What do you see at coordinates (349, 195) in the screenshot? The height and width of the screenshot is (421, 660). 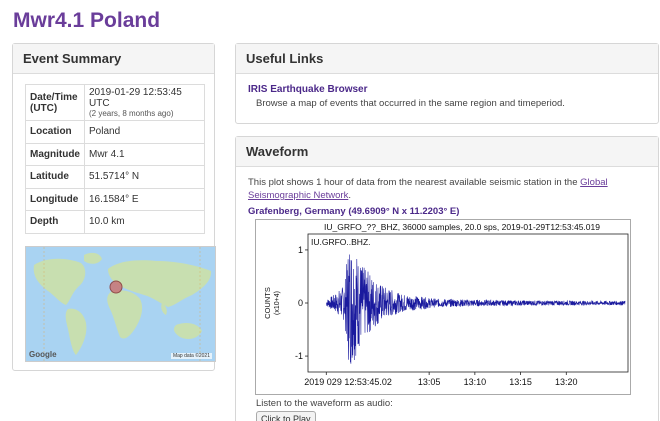 I see `waveform-intro-end: .` at bounding box center [349, 195].